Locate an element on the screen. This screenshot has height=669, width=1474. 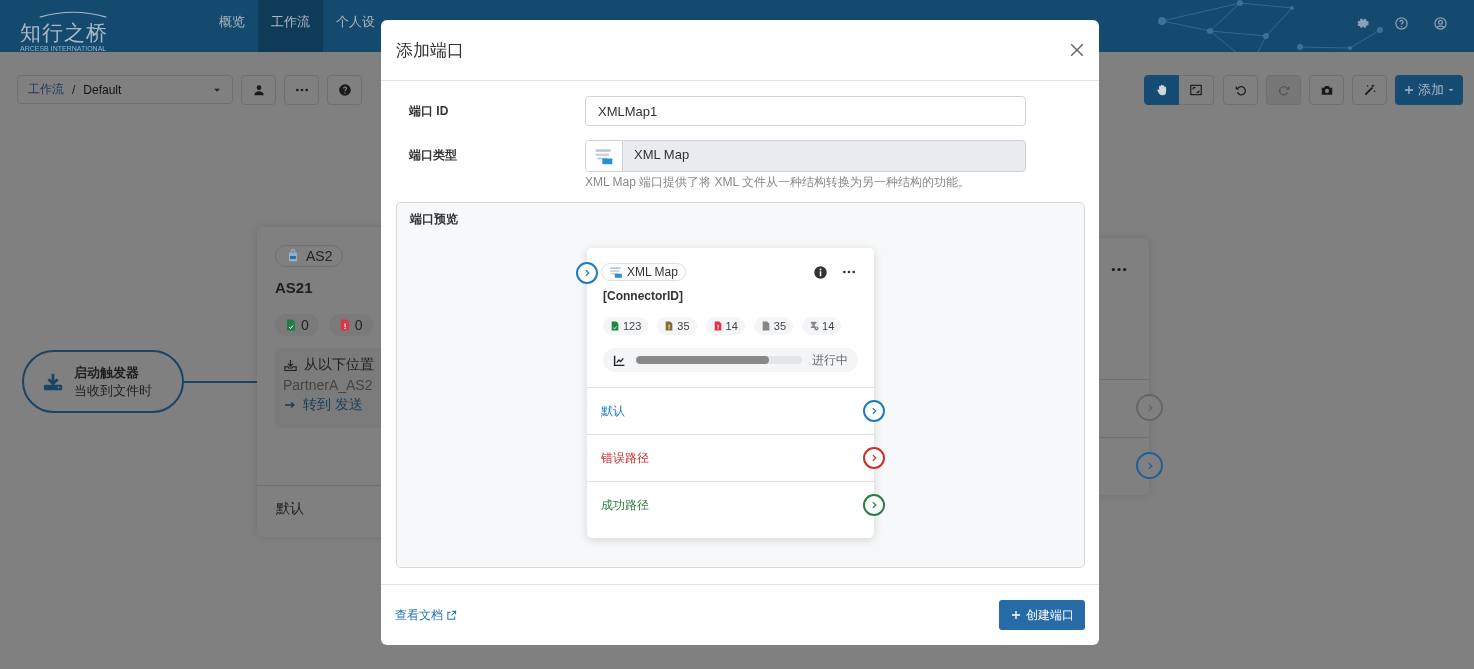
arrow-icon is located at coordinates (290, 405).